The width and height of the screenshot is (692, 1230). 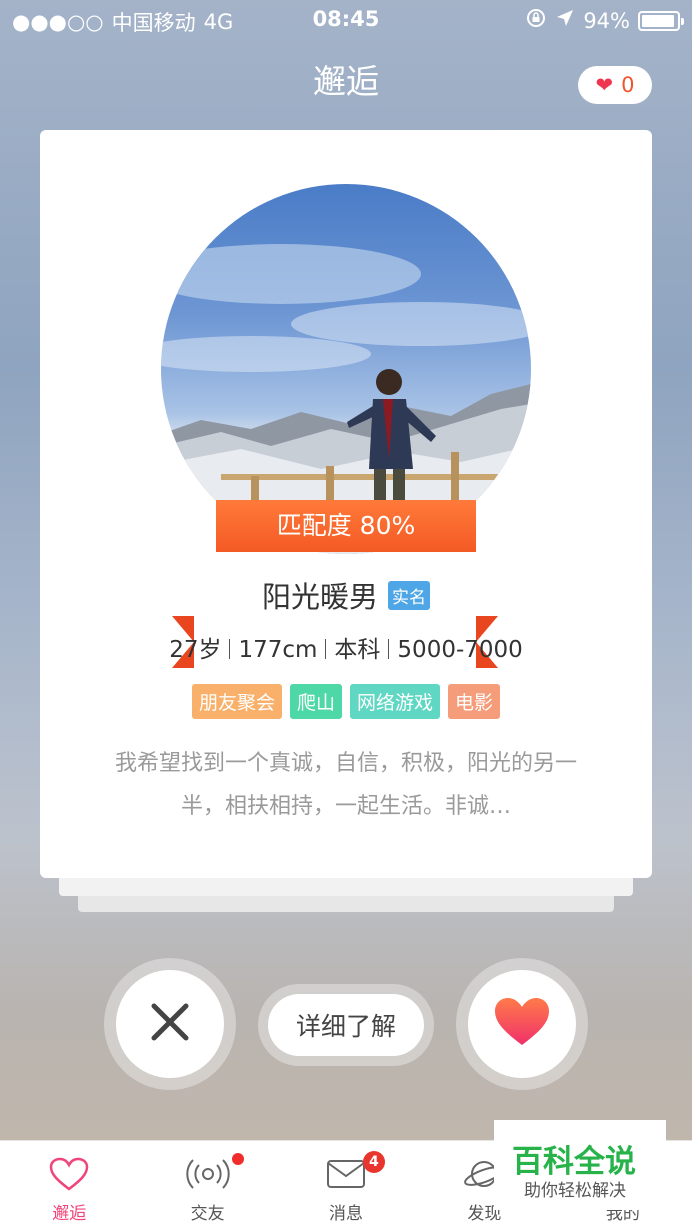 I want to click on verified-badge: 实名, so click(x=409, y=595).